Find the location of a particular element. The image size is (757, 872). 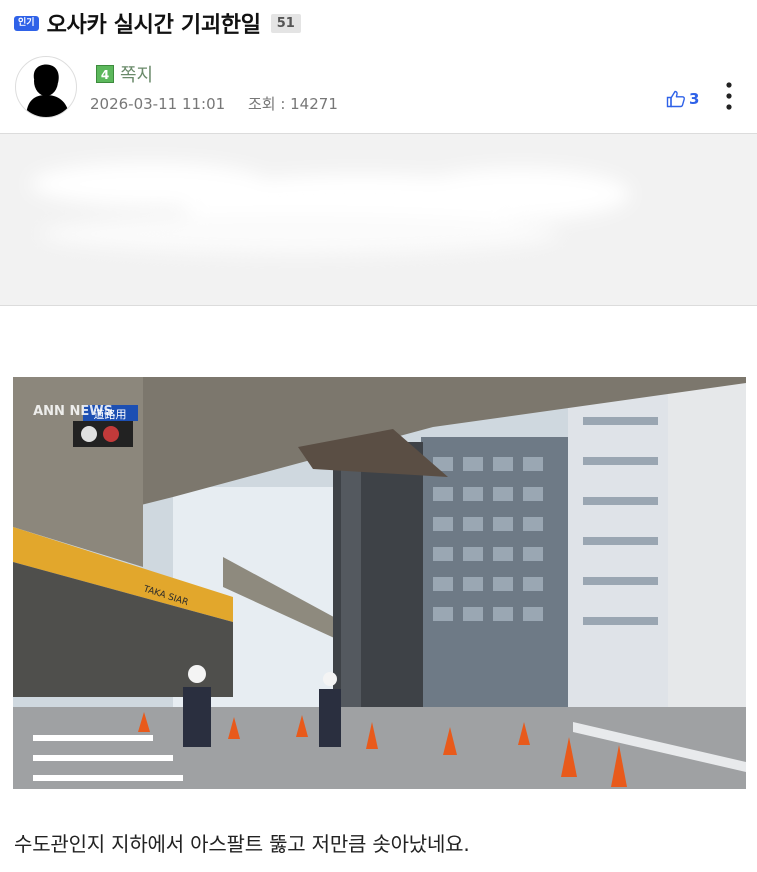

thumbs-up-icon is located at coordinates (675, 99).